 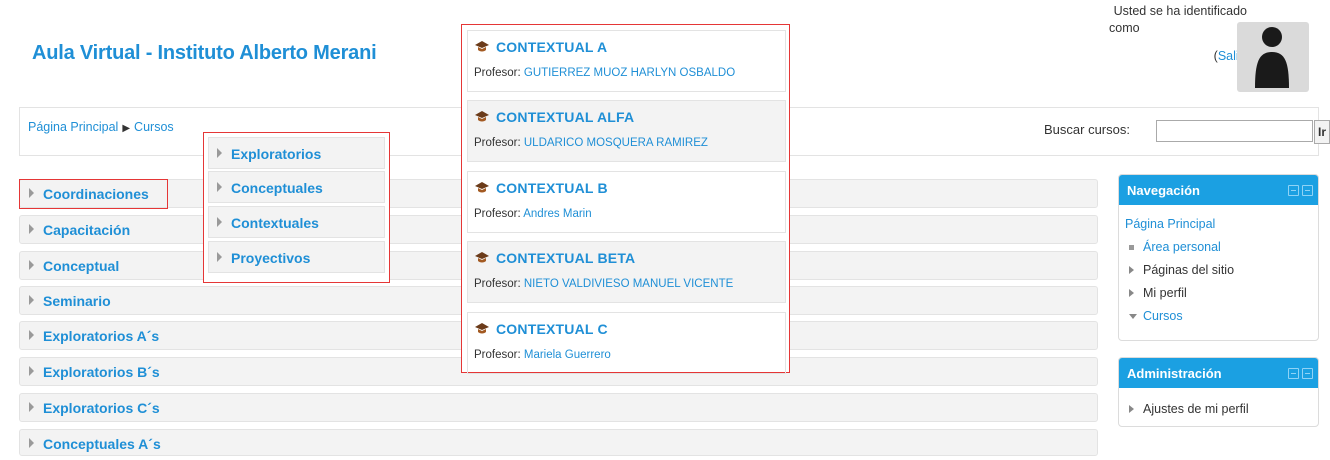 I want to click on subcategory-item: Contextuales, so click(x=296, y=222).